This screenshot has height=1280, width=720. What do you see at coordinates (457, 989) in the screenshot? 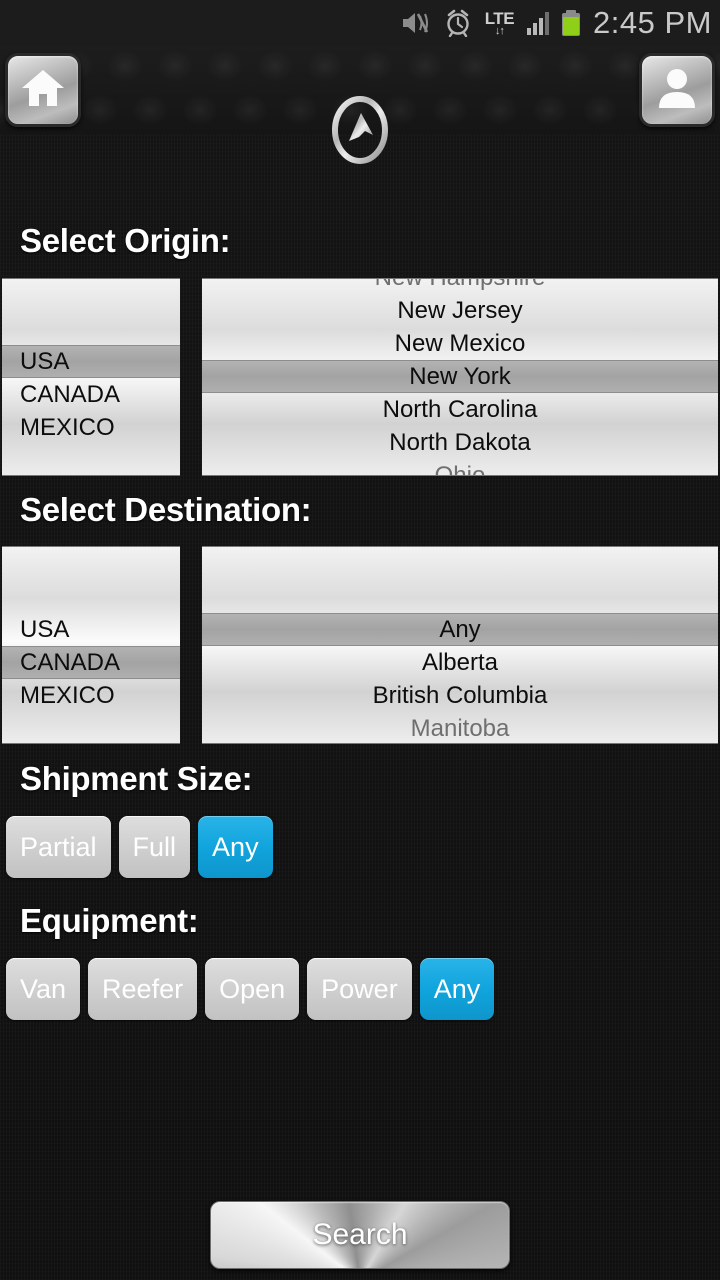
I see `equipment-option-any: Any` at bounding box center [457, 989].